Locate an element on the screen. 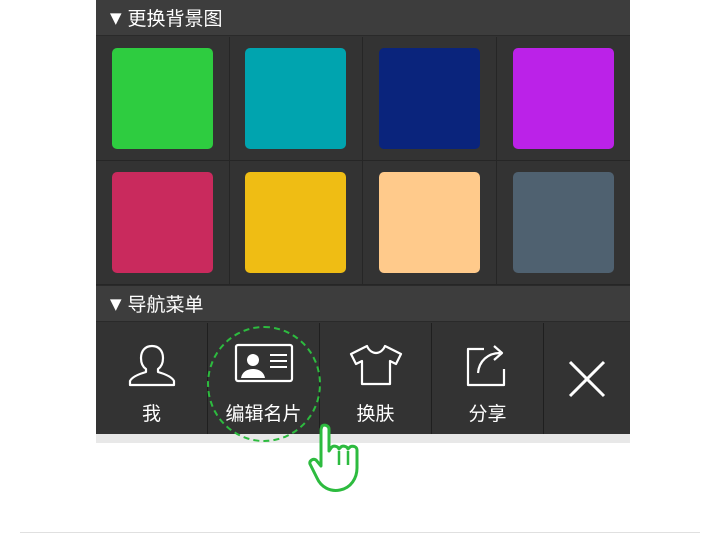 Image resolution: width=720 pixels, height=540 pixels. user-icon is located at coordinates (151, 365).